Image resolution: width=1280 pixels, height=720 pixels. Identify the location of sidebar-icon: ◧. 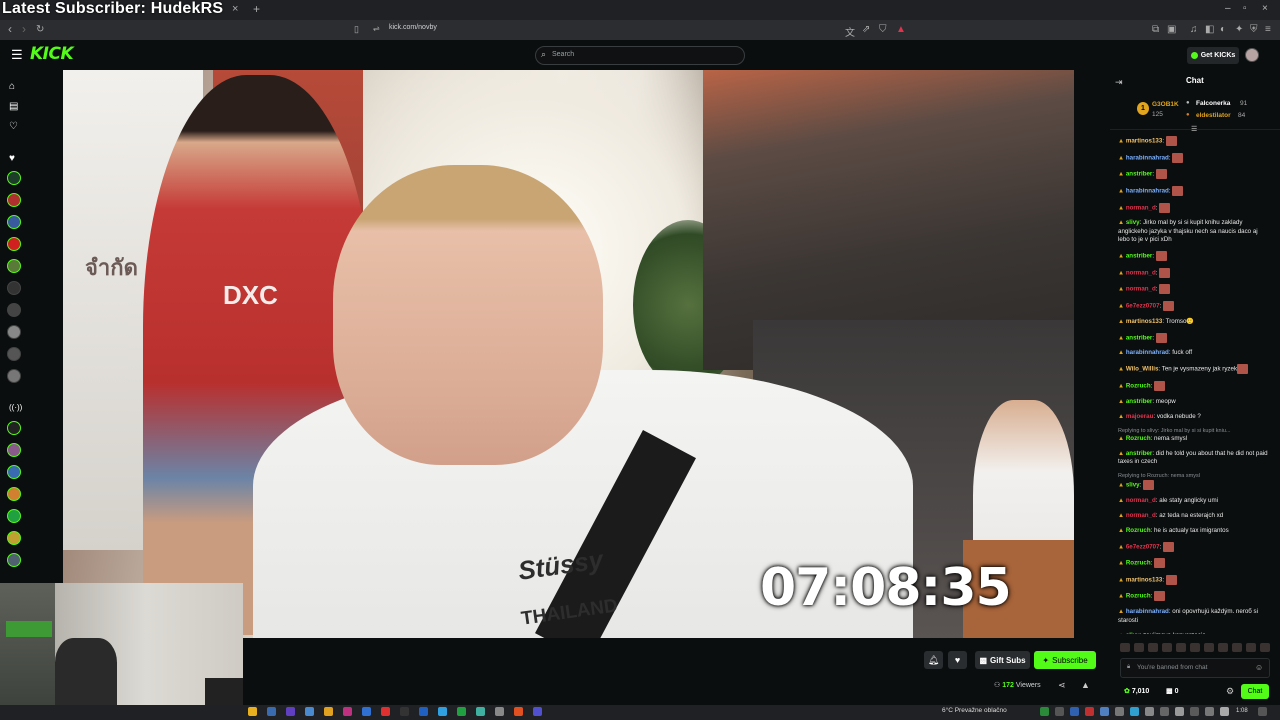
(1209, 29).